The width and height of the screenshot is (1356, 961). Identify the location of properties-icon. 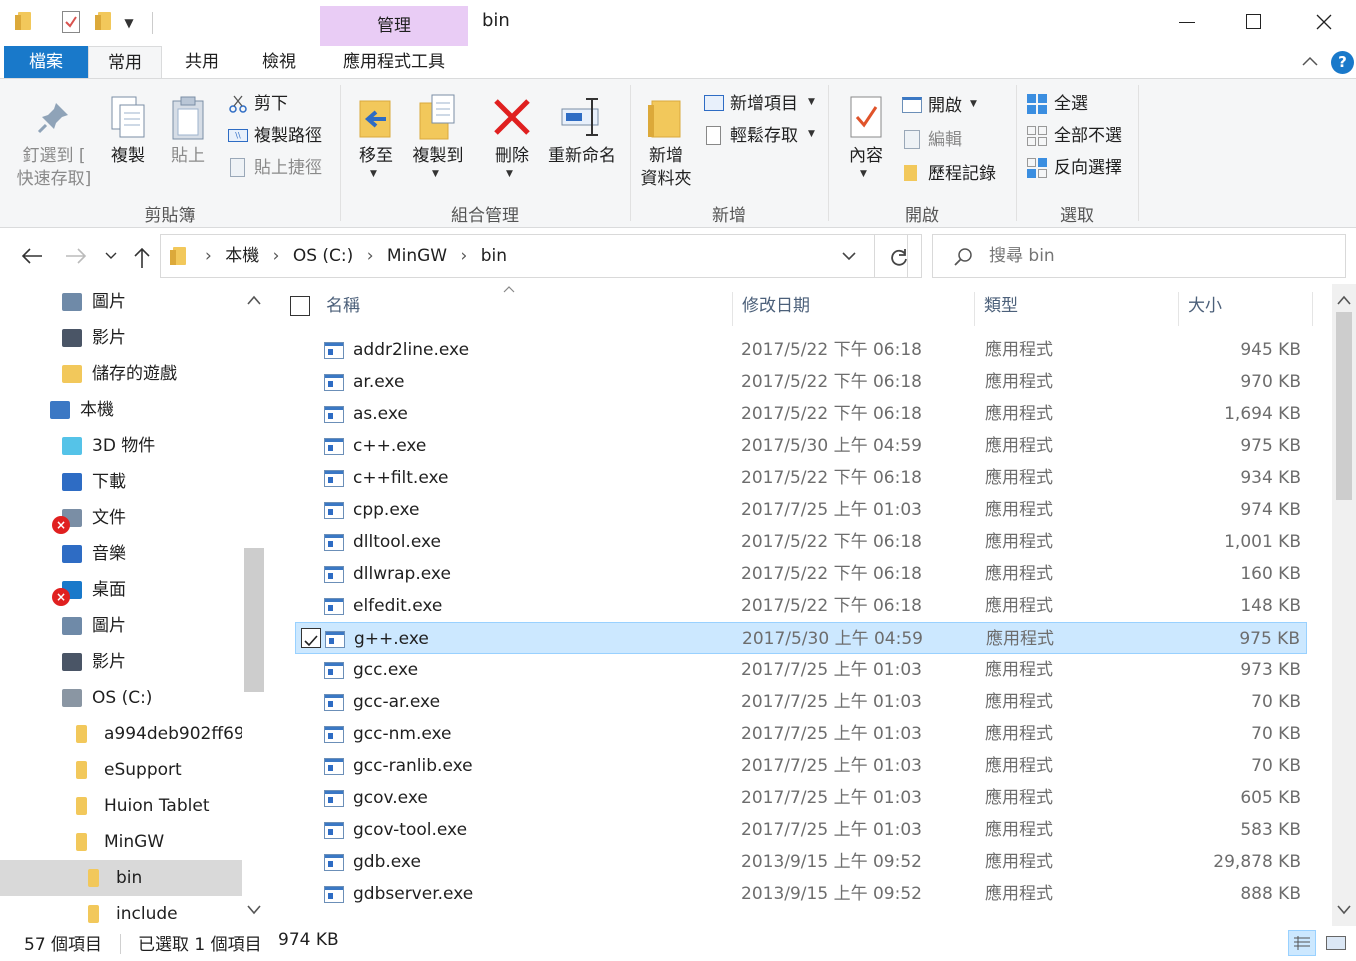
(71, 22).